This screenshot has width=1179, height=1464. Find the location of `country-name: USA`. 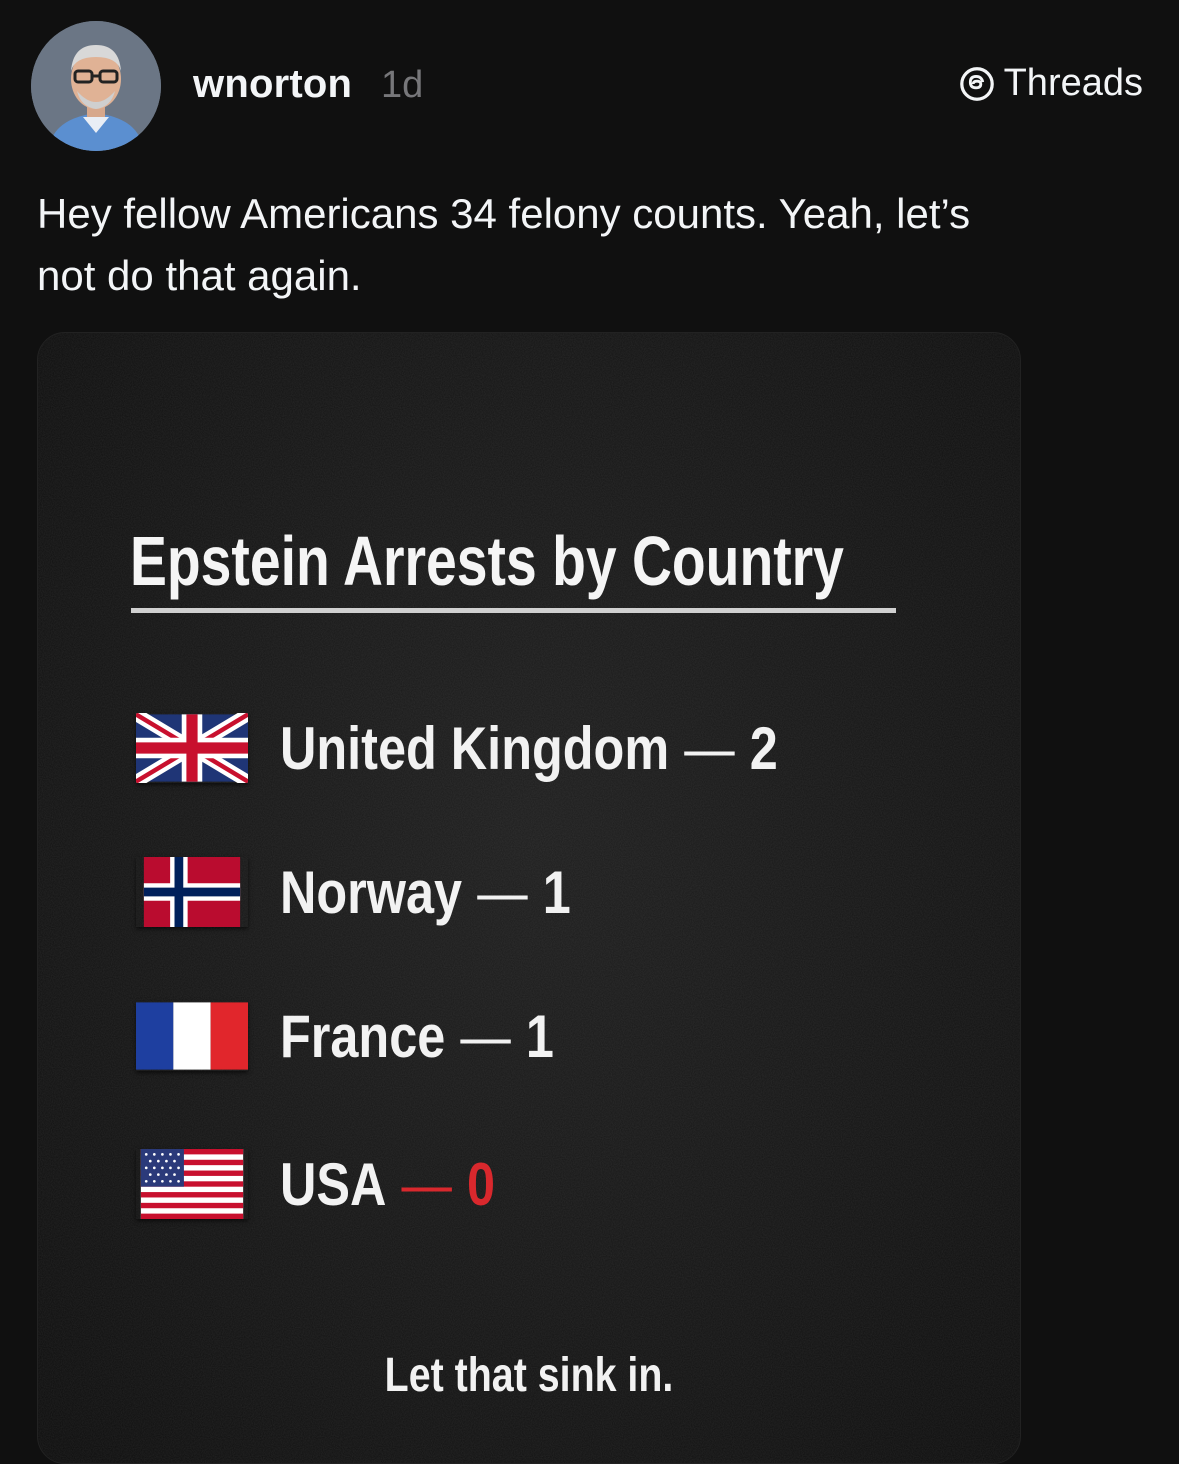

country-name: USA is located at coordinates (333, 1184).